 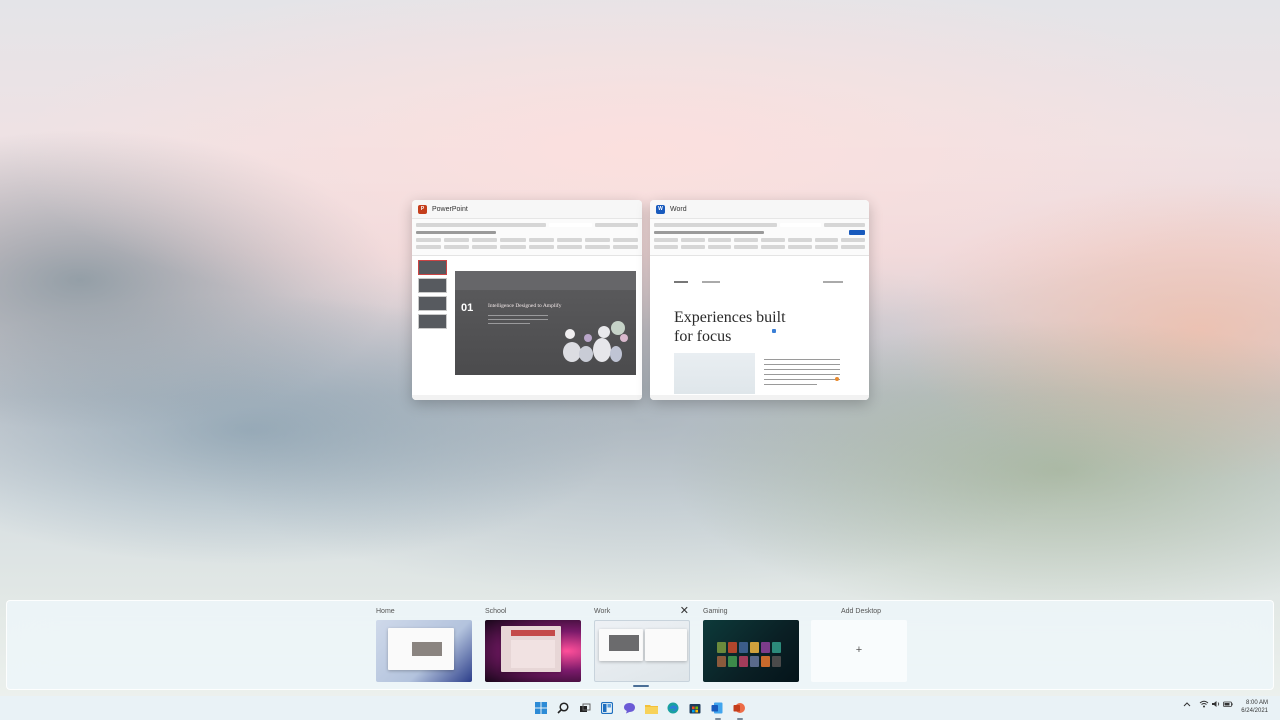 I want to click on word-title-bar: W Word, so click(x=759, y=209).